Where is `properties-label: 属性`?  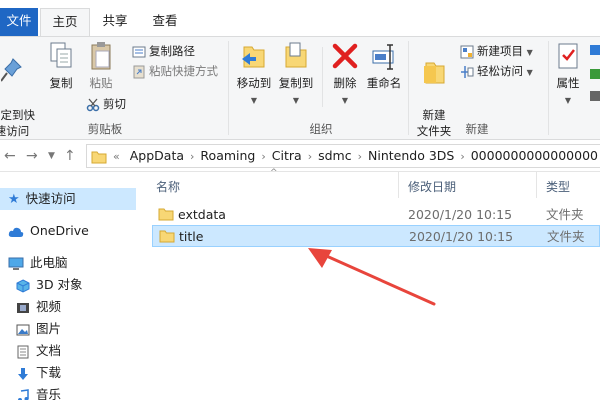
properties-label: 属性 is located at coordinates (568, 83).